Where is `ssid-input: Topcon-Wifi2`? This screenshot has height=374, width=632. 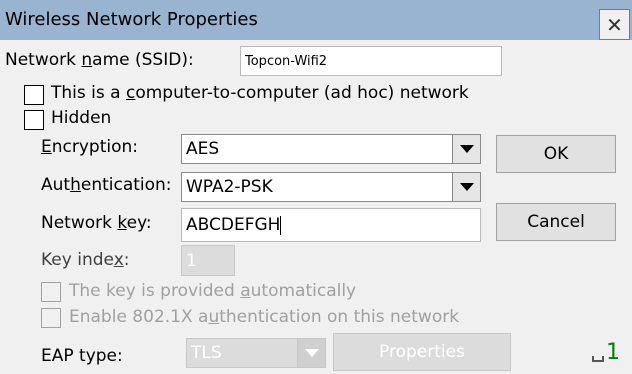
ssid-input: Topcon-Wifi2 is located at coordinates (371, 61).